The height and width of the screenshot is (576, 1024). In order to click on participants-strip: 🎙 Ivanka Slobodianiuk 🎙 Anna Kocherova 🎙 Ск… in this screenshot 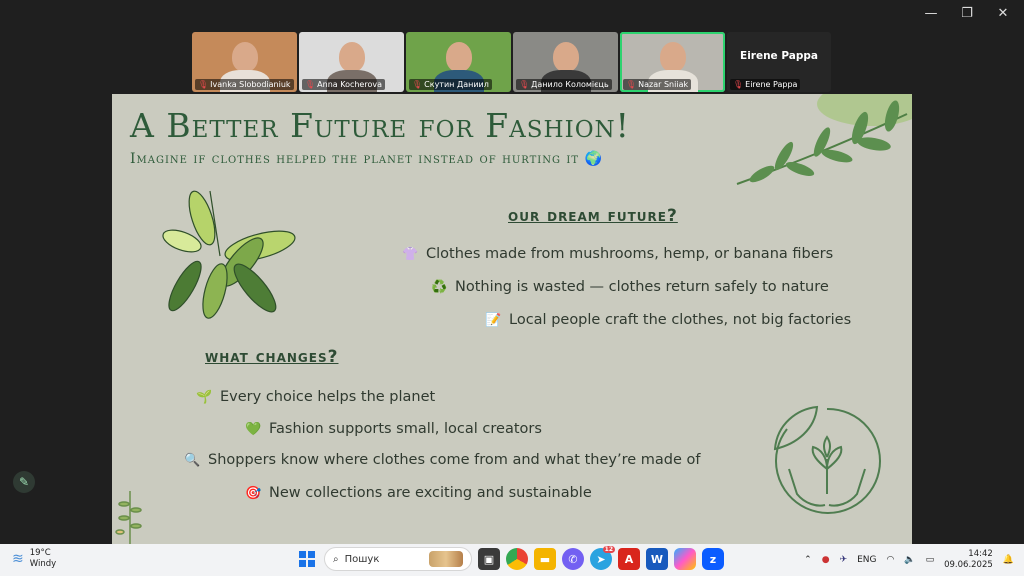, I will do `click(511, 62)`.